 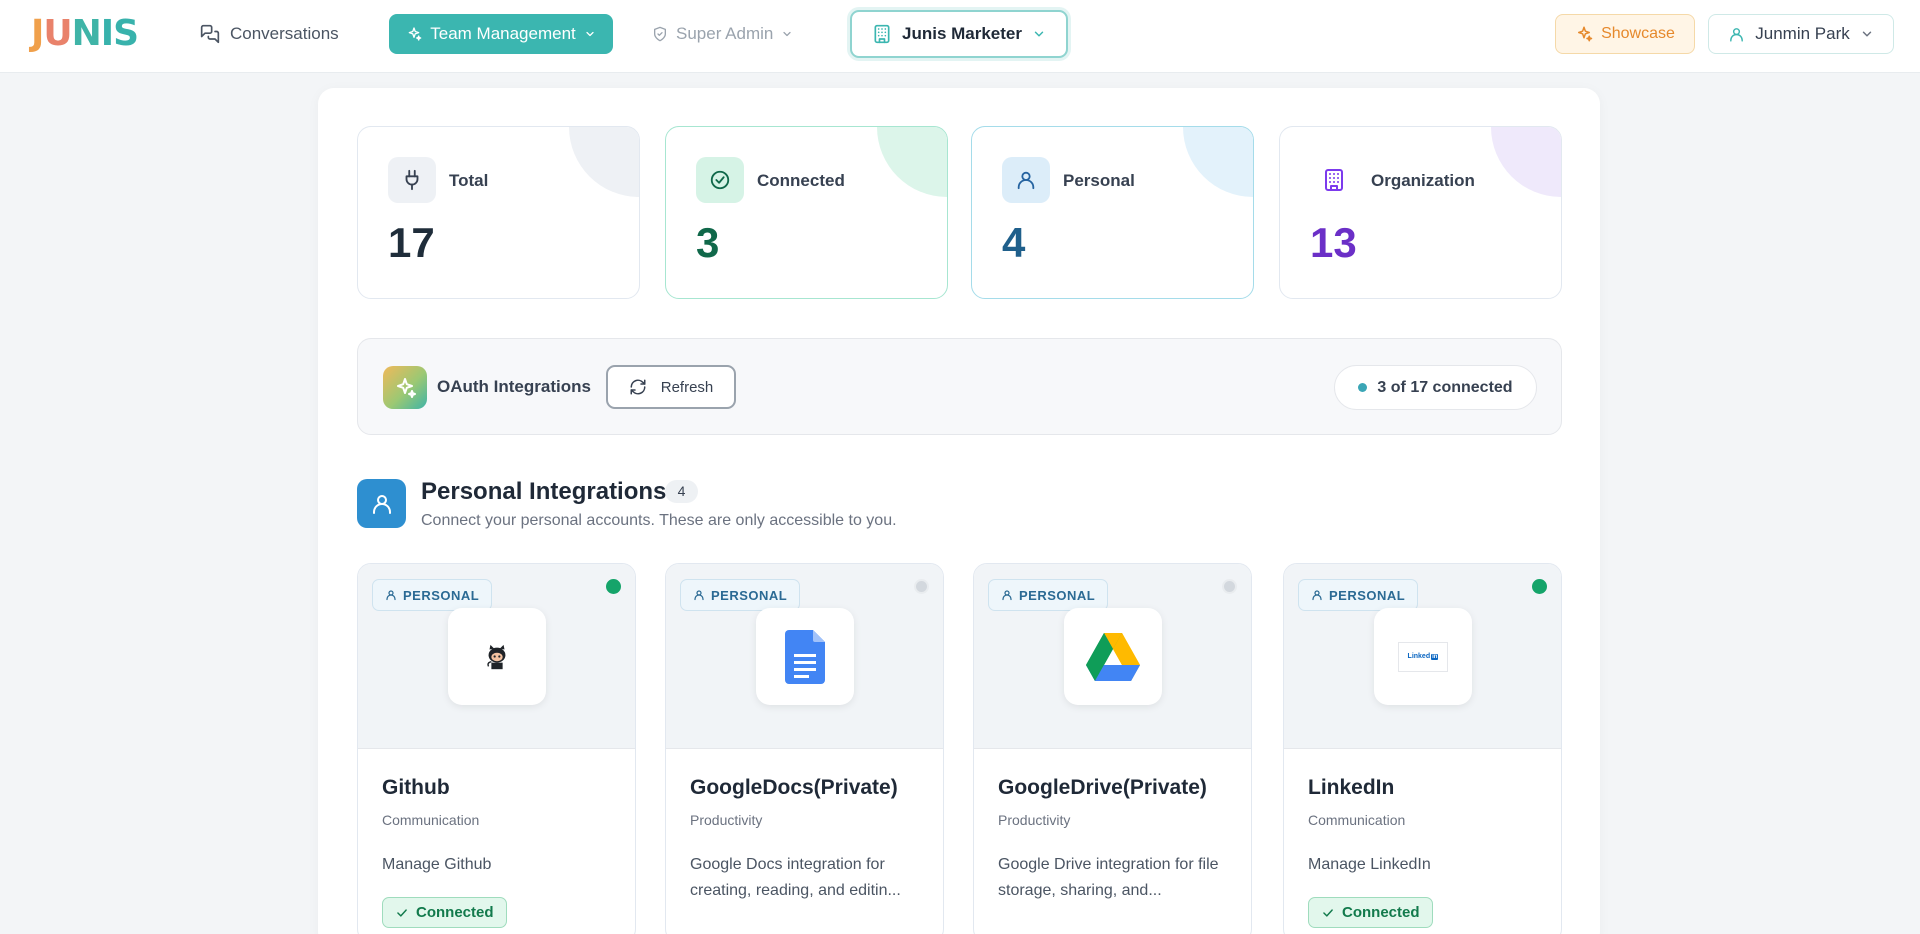 What do you see at coordinates (806, 212) in the screenshot?
I see `stat-card-connected: Connected 3` at bounding box center [806, 212].